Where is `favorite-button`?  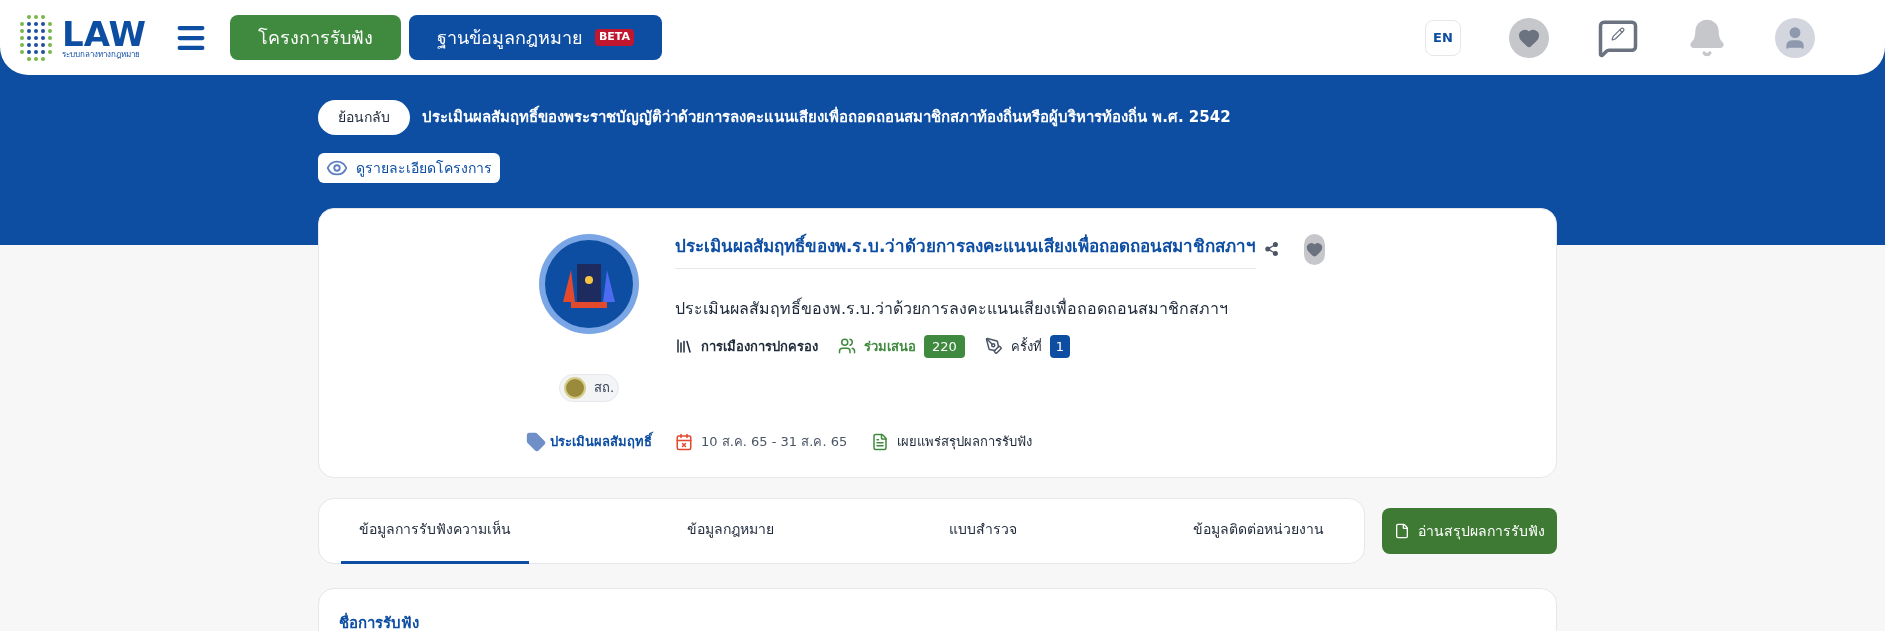 favorite-button is located at coordinates (1314, 249).